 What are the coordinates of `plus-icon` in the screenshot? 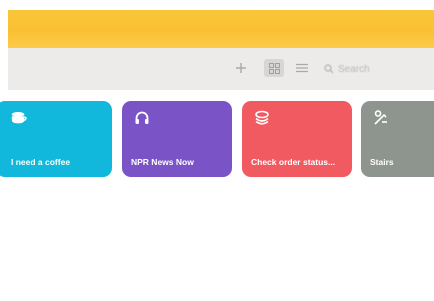 It's located at (241, 68).